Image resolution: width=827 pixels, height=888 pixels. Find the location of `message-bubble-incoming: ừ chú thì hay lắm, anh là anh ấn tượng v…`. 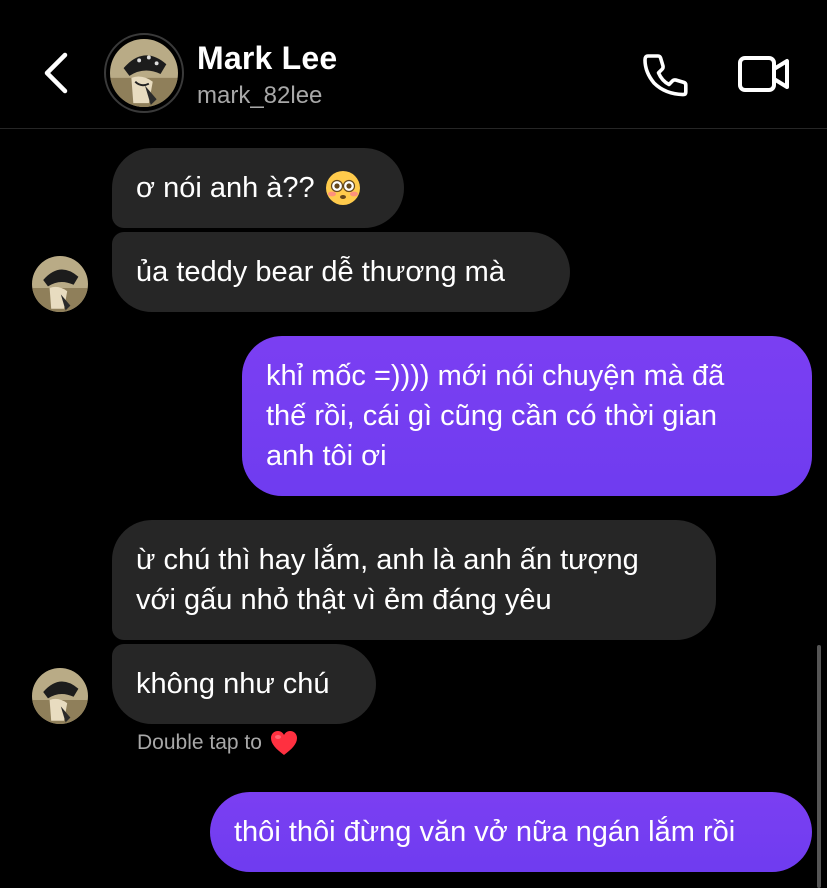

message-bubble-incoming: ừ chú thì hay lắm, anh là anh ấn tượng v… is located at coordinates (414, 580).